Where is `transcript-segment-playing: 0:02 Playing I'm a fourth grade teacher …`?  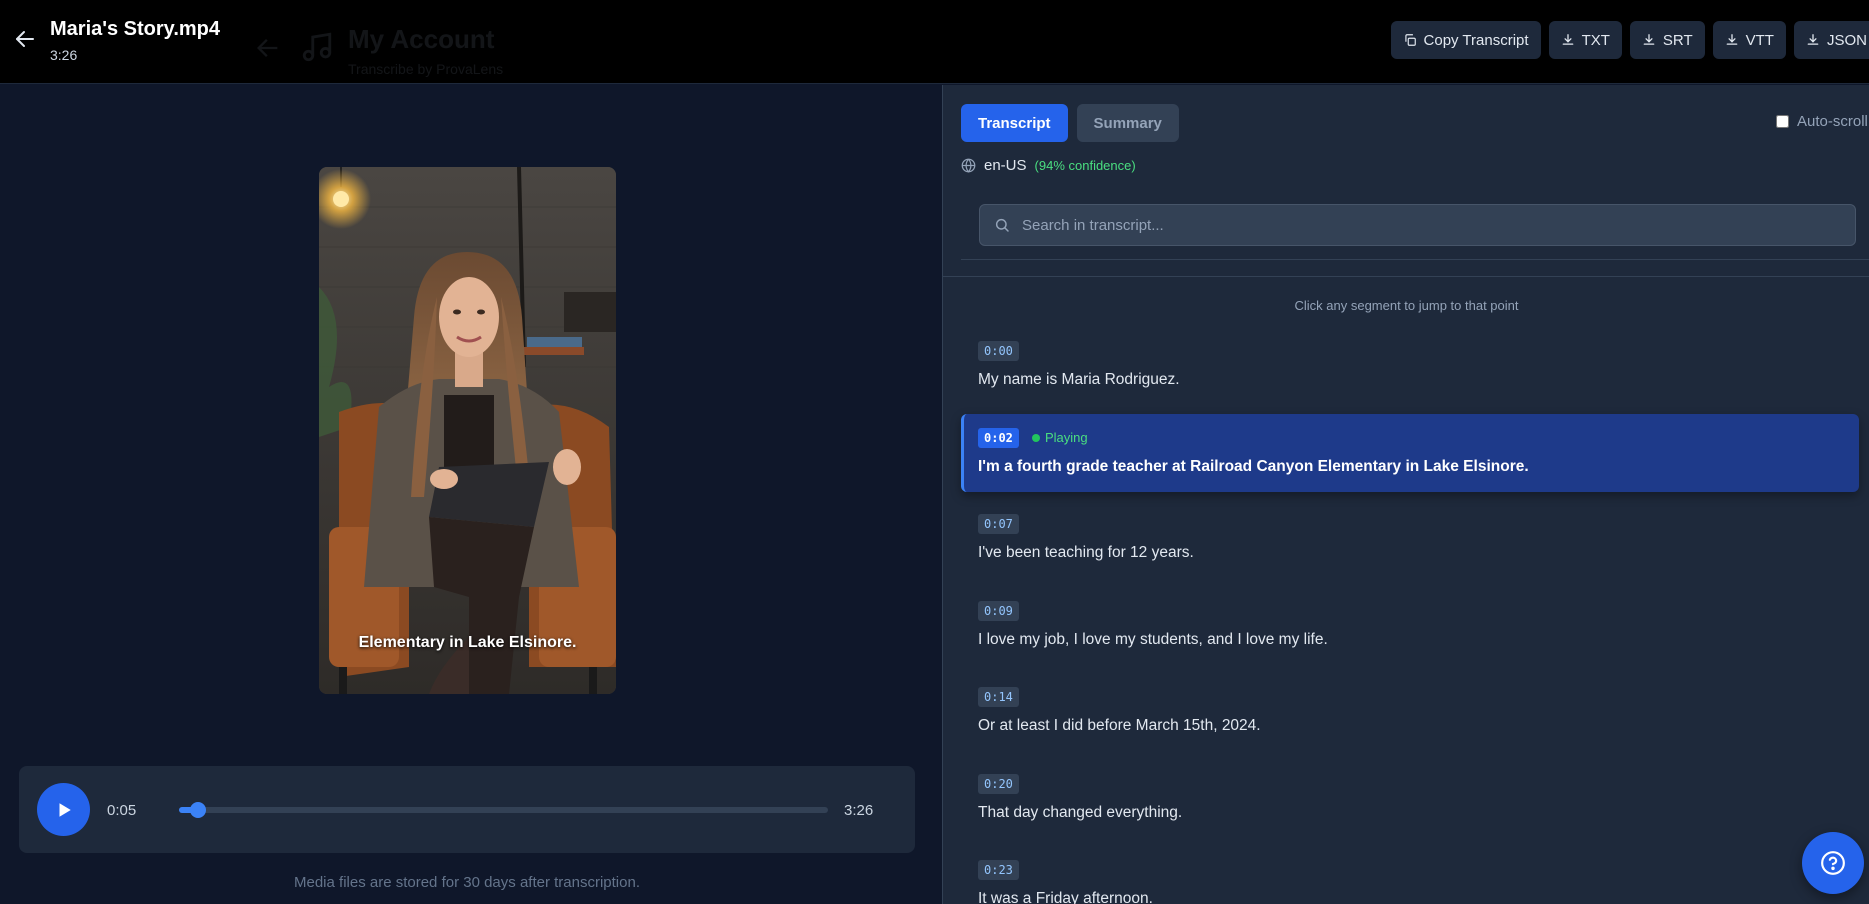
transcript-segment-playing: 0:02 Playing I'm a fourth grade teacher … is located at coordinates (1410, 453).